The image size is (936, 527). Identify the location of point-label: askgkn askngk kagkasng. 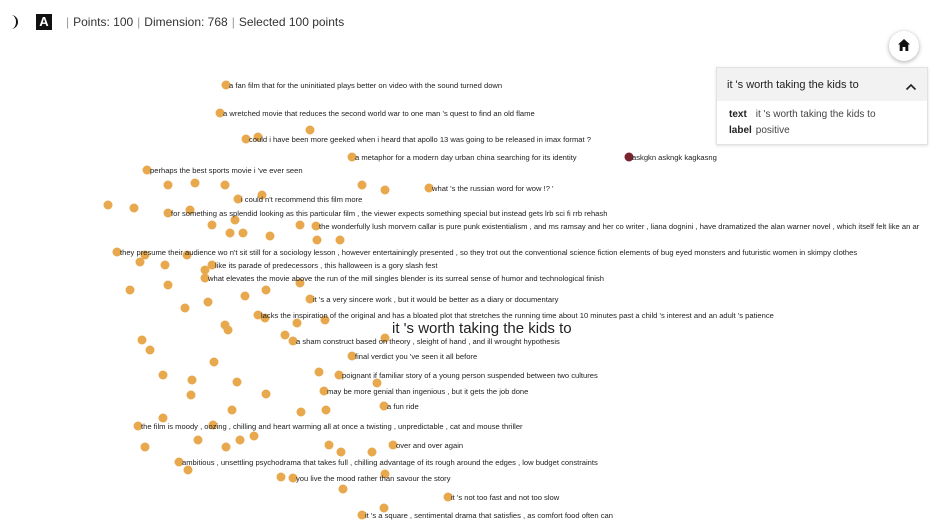
(674, 157).